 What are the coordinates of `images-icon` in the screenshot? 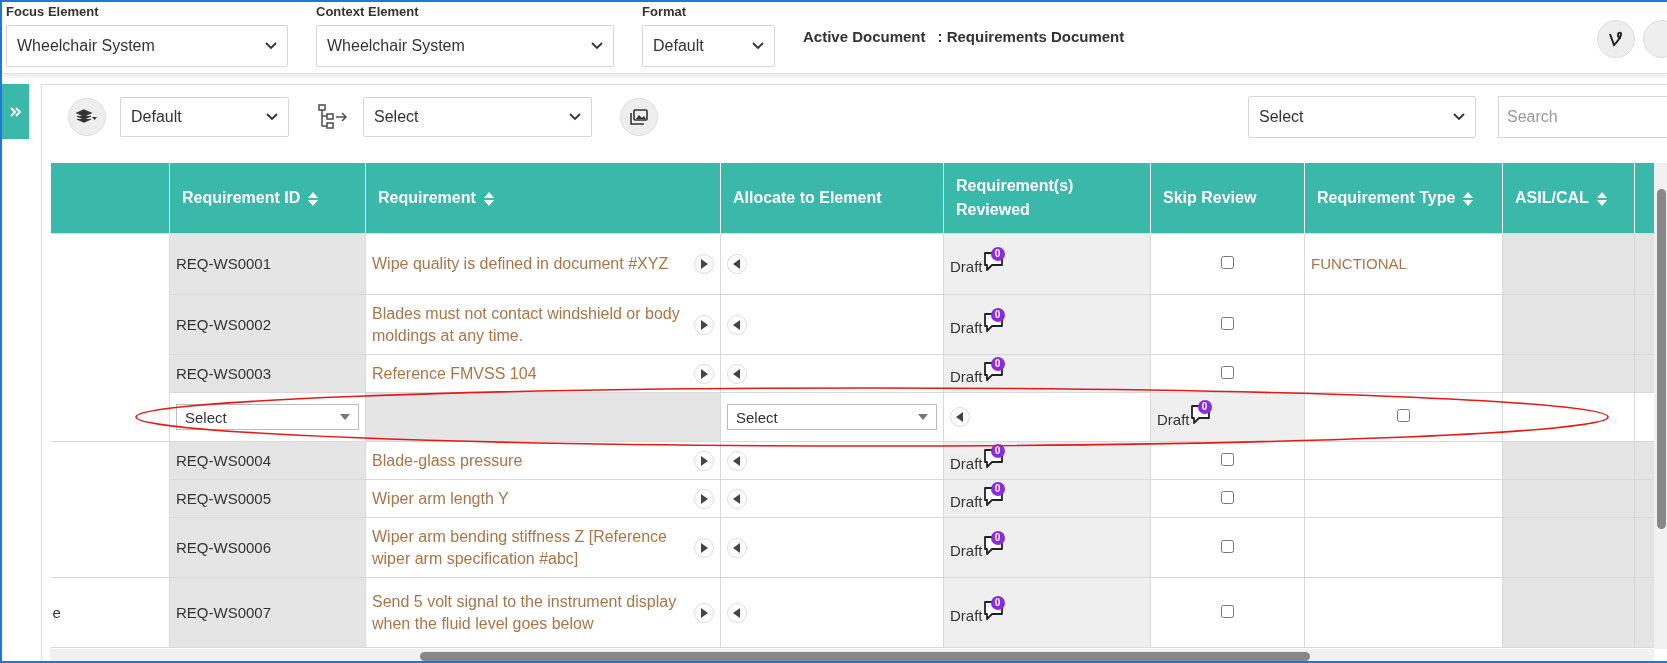 It's located at (639, 117).